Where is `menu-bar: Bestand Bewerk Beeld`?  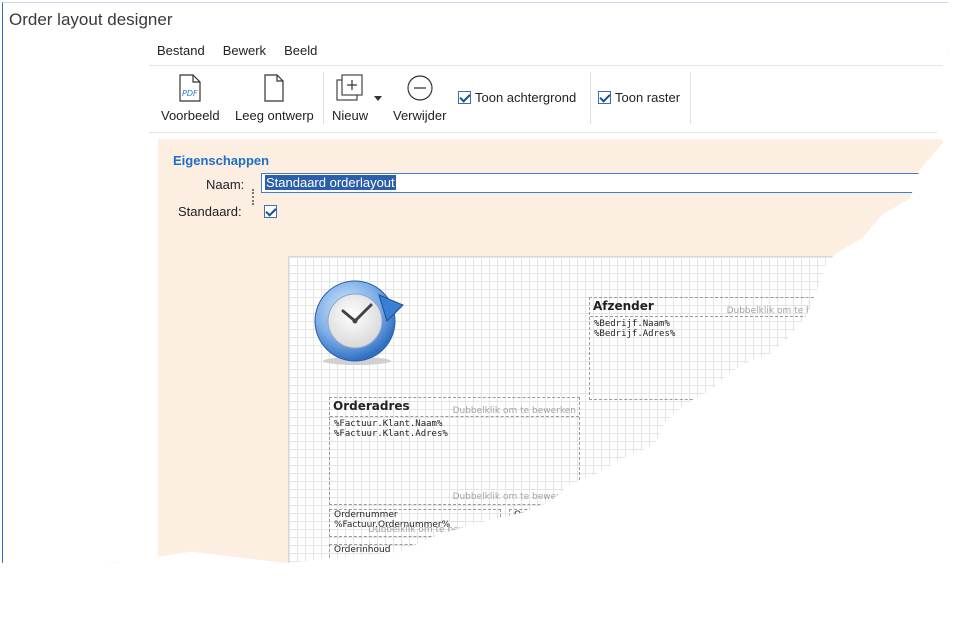
menu-bar: Bestand Bewerk Beeld is located at coordinates (237, 50).